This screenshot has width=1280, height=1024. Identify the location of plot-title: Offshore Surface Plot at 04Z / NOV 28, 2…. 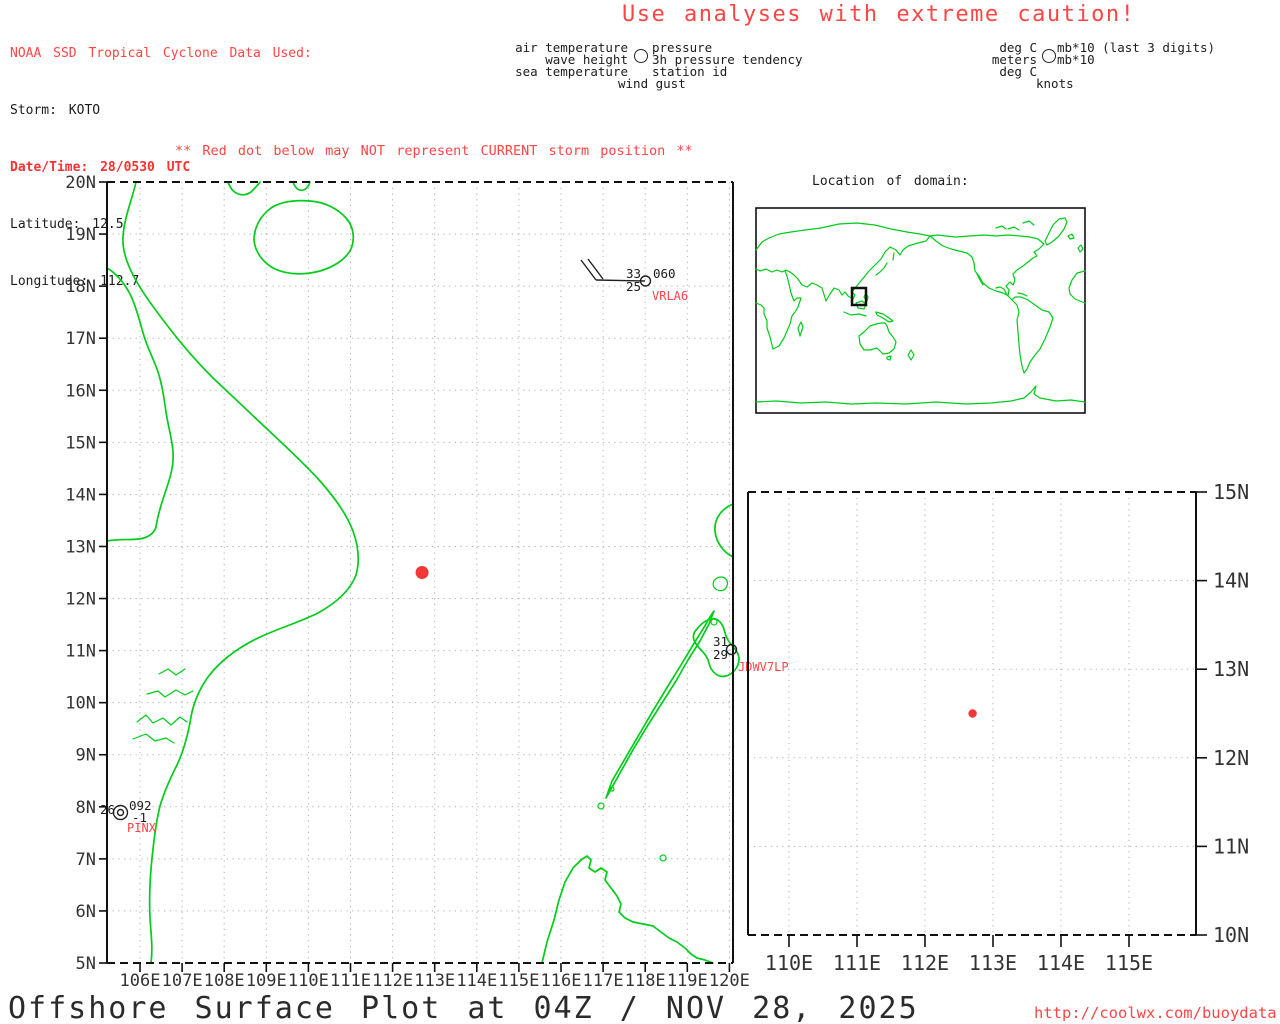
(463, 1007).